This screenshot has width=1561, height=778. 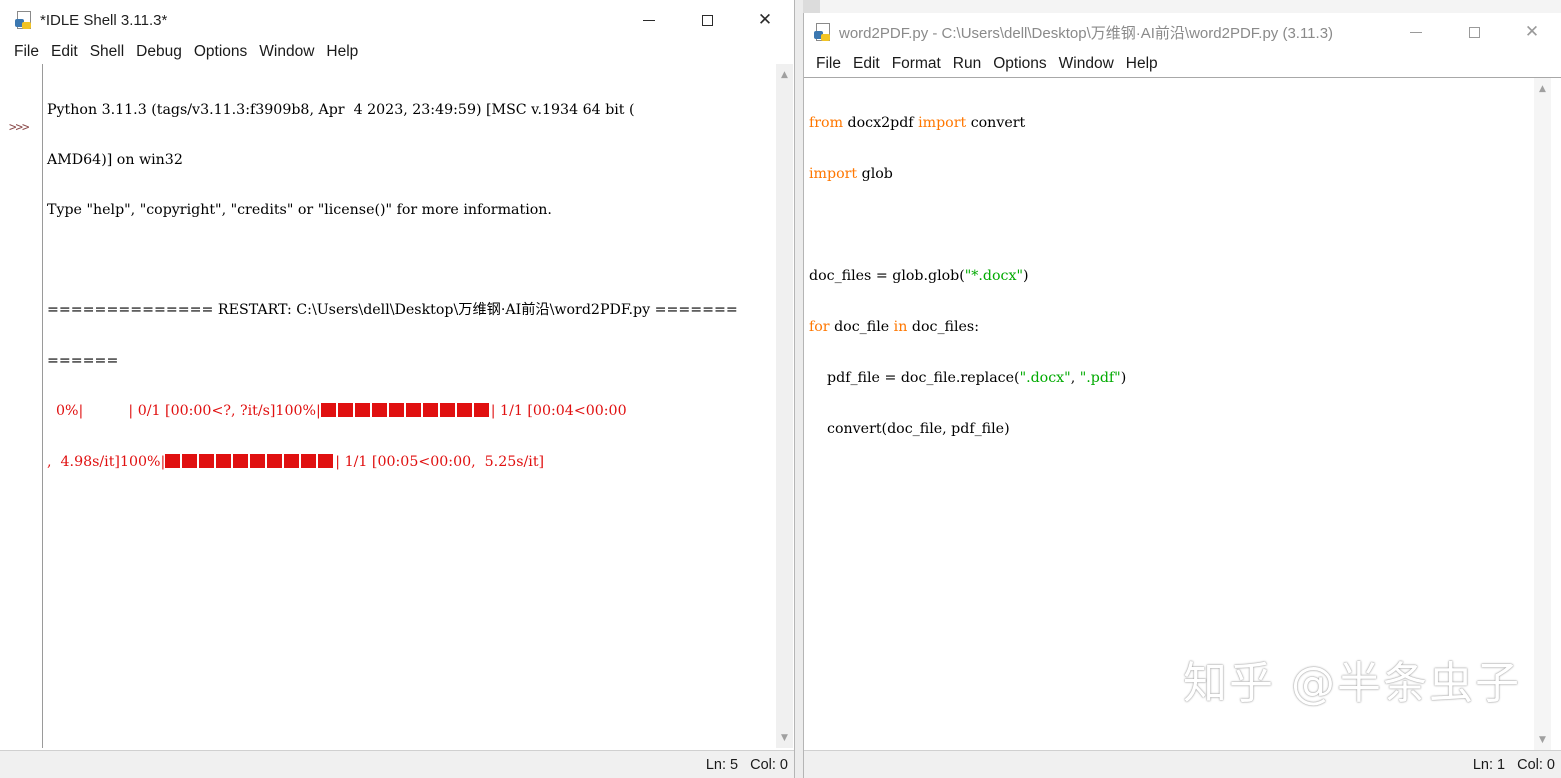 I want to click on keyword: for, so click(x=819, y=327).